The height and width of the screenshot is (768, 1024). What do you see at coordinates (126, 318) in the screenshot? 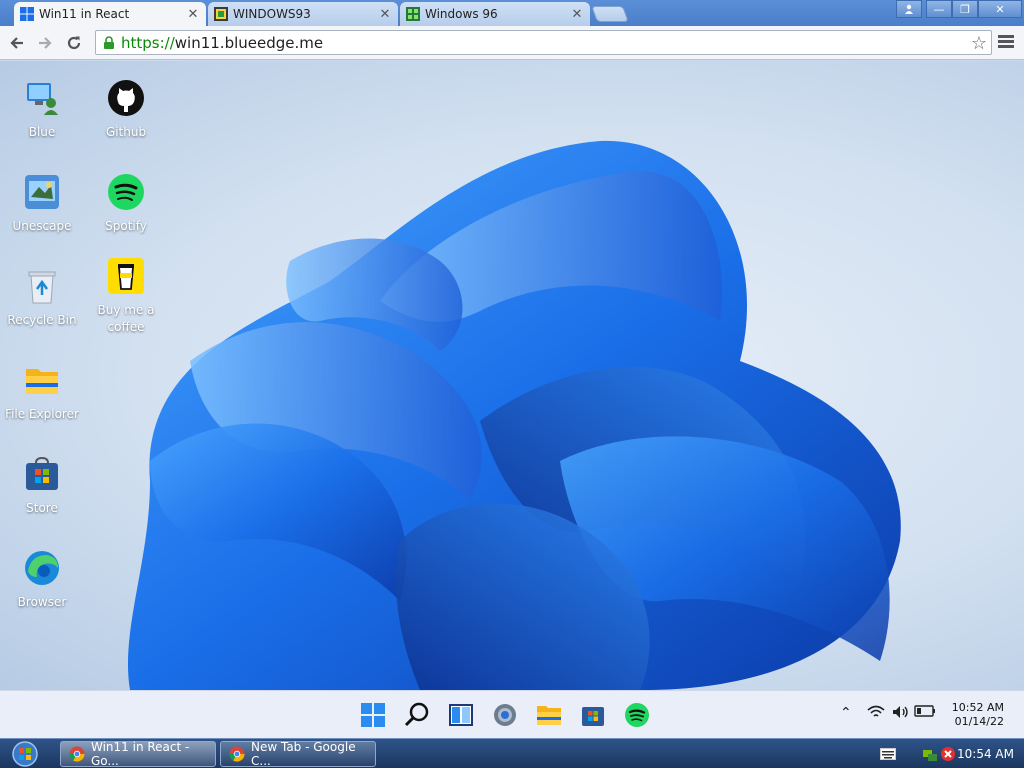
I see `desktop-icon-label: Buy me a coffee` at bounding box center [126, 318].